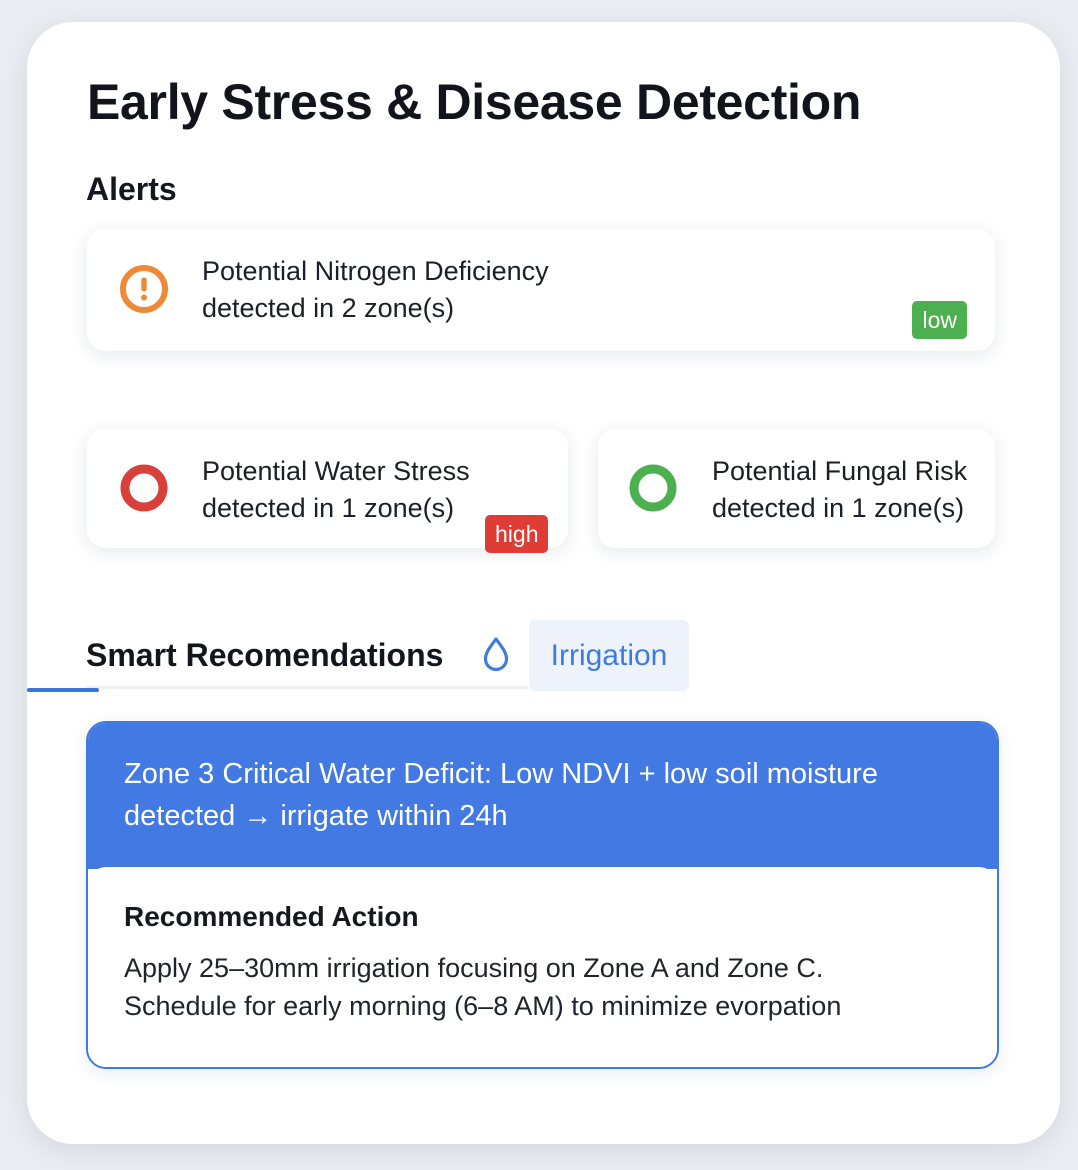 Image resolution: width=1078 pixels, height=1170 pixels. What do you see at coordinates (328, 308) in the screenshot?
I see `alert-detail: detected in 2 zone(s)` at bounding box center [328, 308].